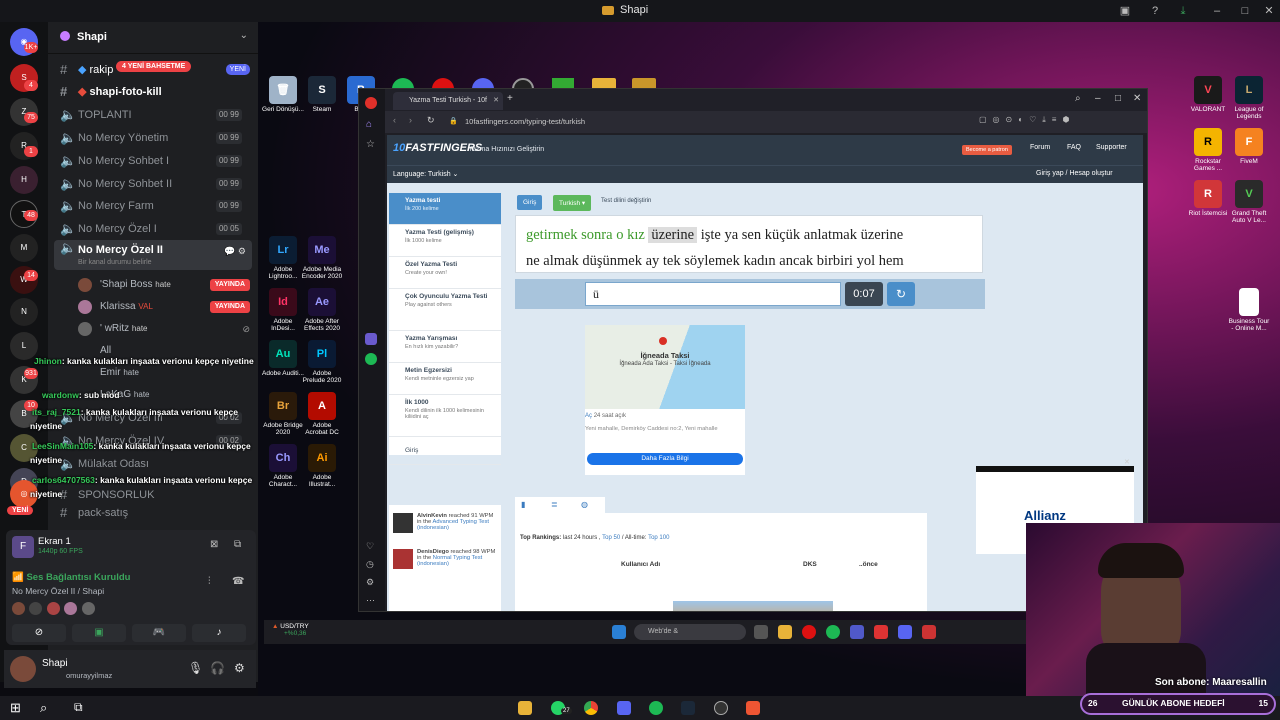 This screenshot has height=720, width=1280. What do you see at coordinates (23, 669) in the screenshot?
I see `avatar` at bounding box center [23, 669].